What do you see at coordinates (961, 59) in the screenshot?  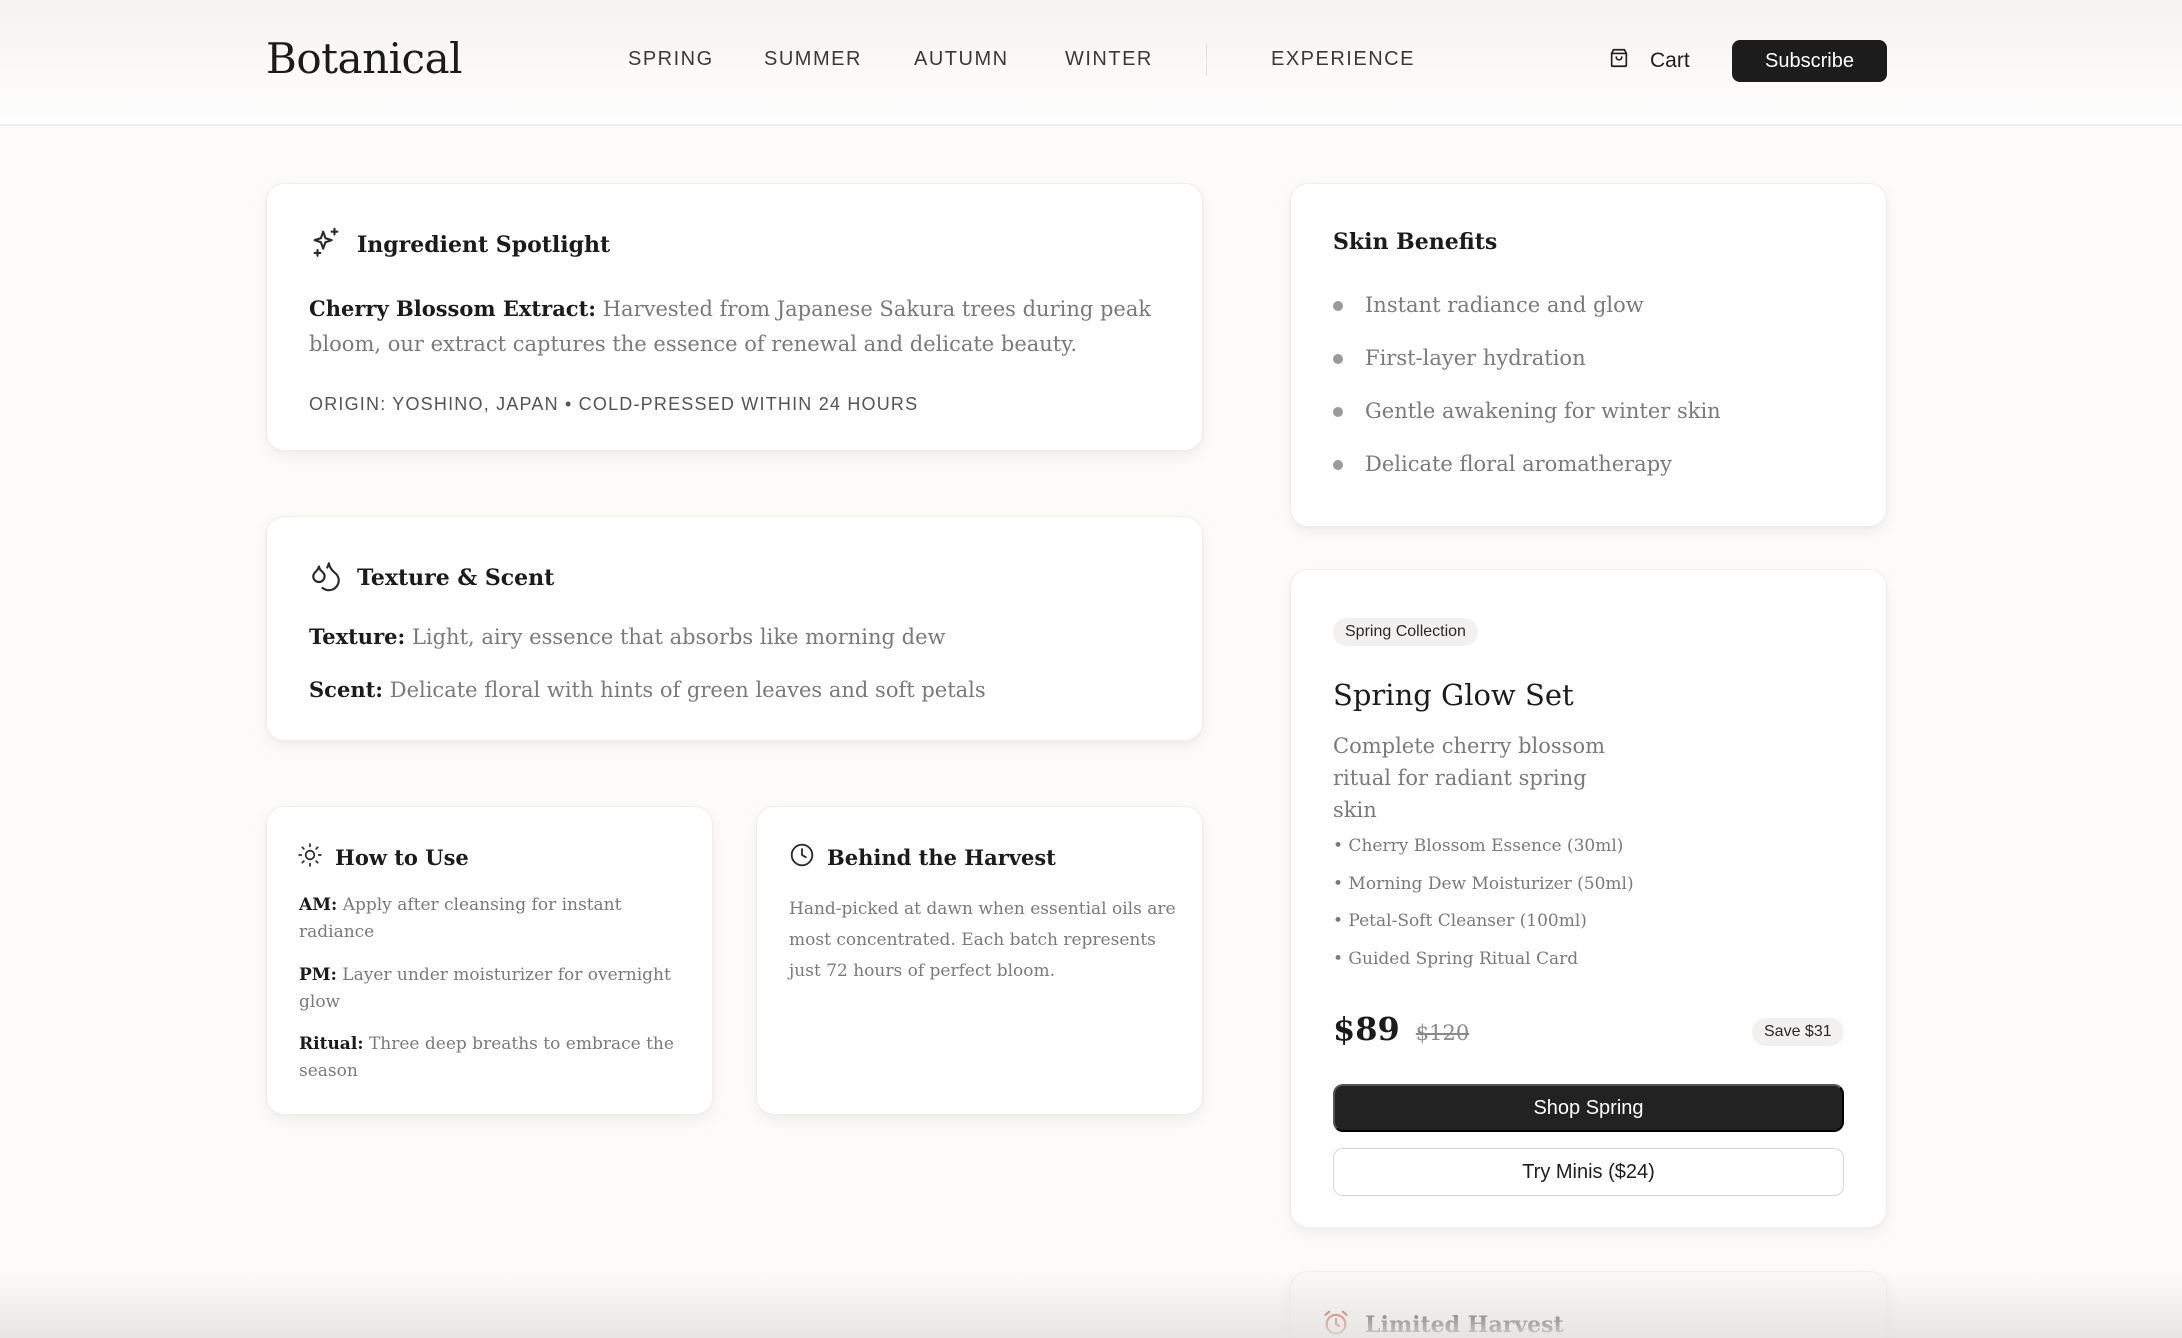 I see `nav-autumn: AUTUMN` at bounding box center [961, 59].